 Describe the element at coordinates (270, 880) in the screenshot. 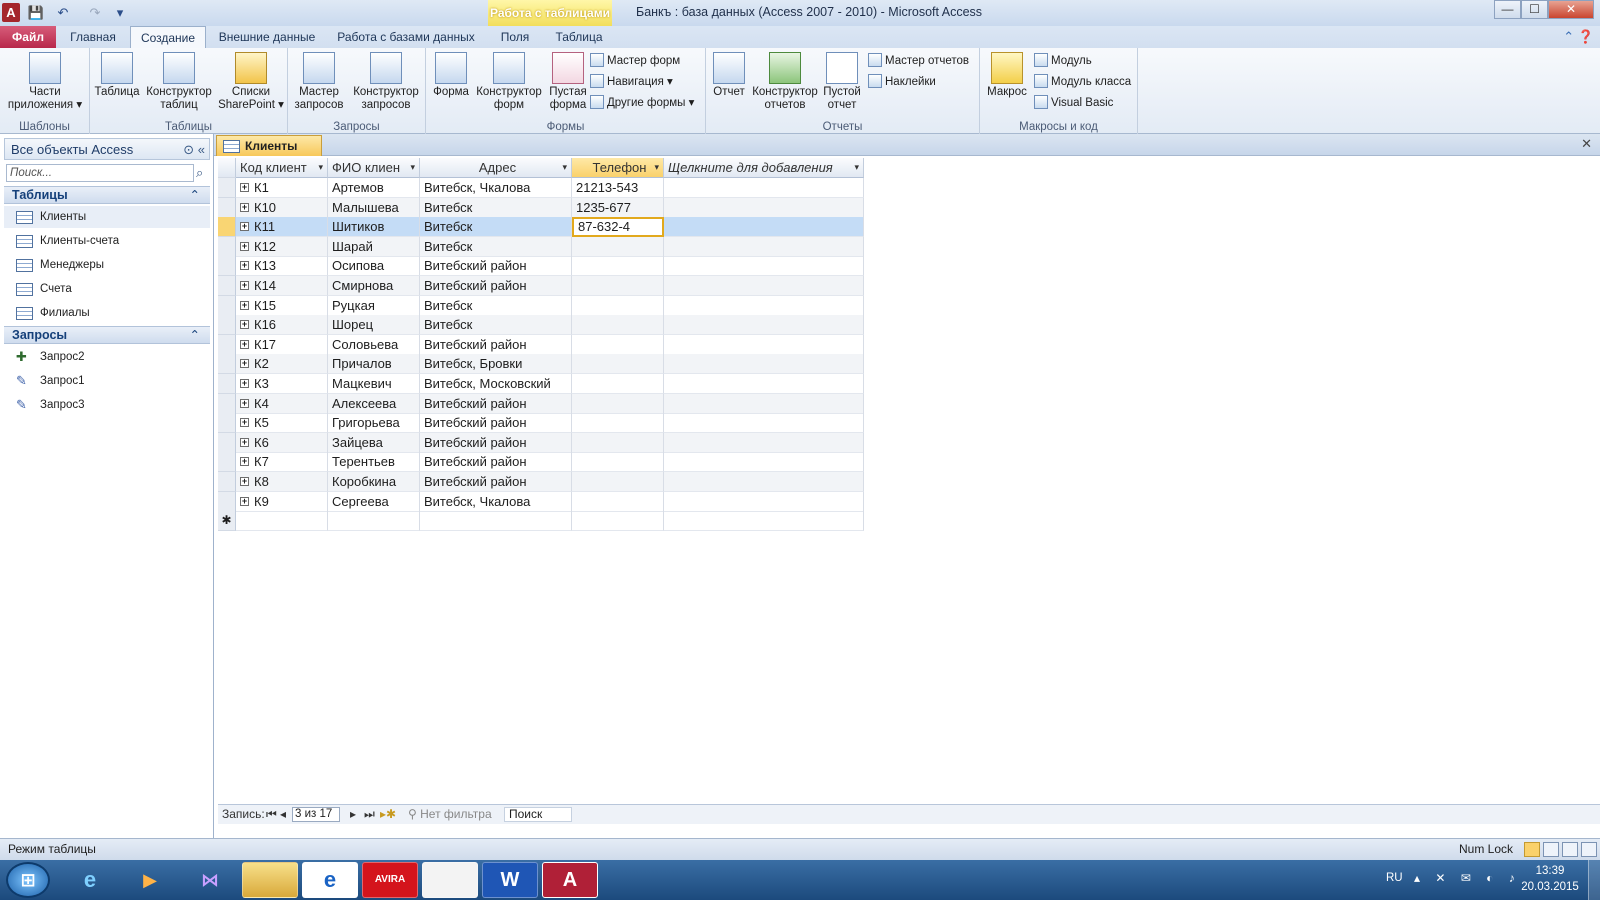

I see `explorer-icon` at that location.